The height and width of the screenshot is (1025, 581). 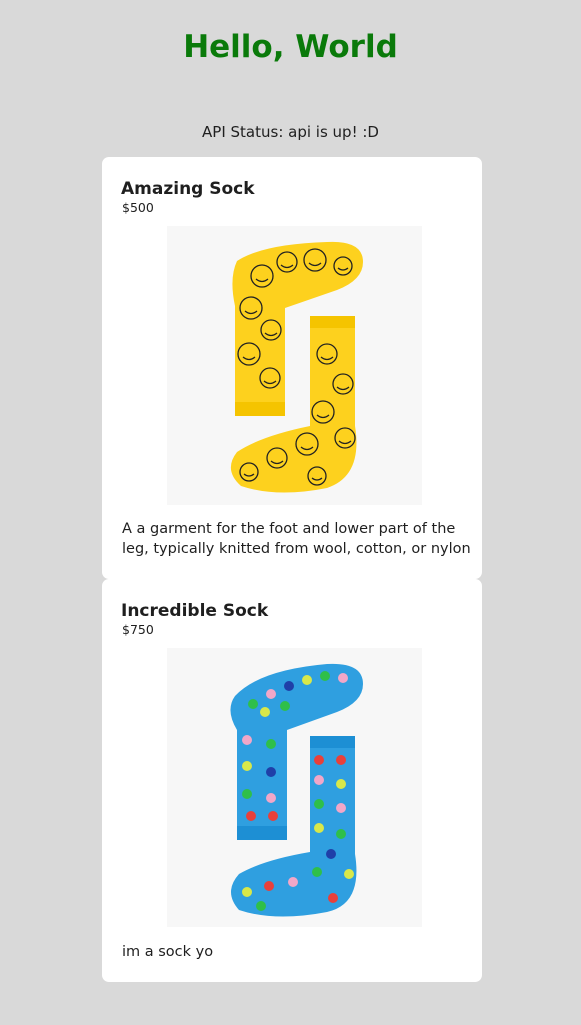 What do you see at coordinates (290, 47) in the screenshot?
I see `page-title: Hello, World` at bounding box center [290, 47].